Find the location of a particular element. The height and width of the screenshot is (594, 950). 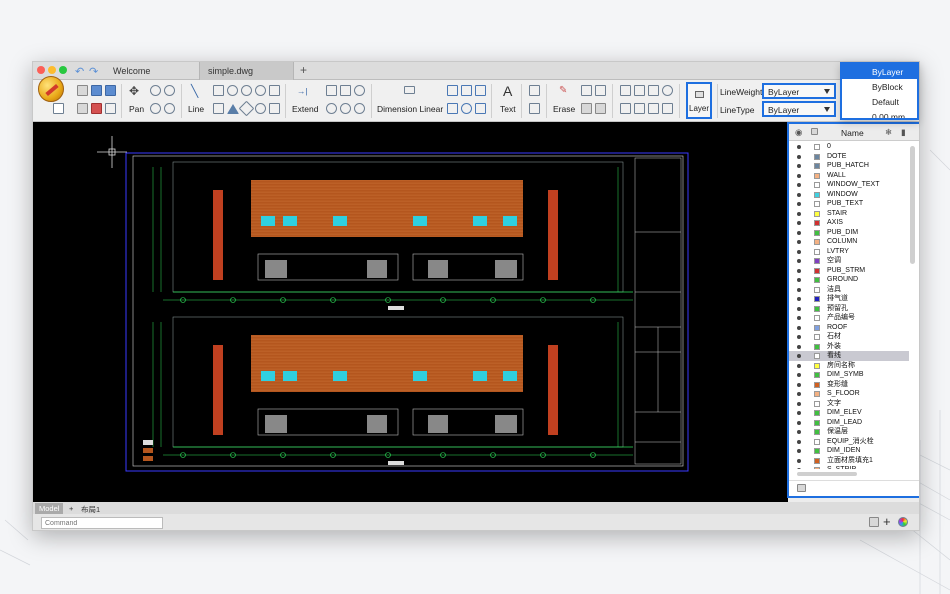

copy-icon is located at coordinates (586, 90).